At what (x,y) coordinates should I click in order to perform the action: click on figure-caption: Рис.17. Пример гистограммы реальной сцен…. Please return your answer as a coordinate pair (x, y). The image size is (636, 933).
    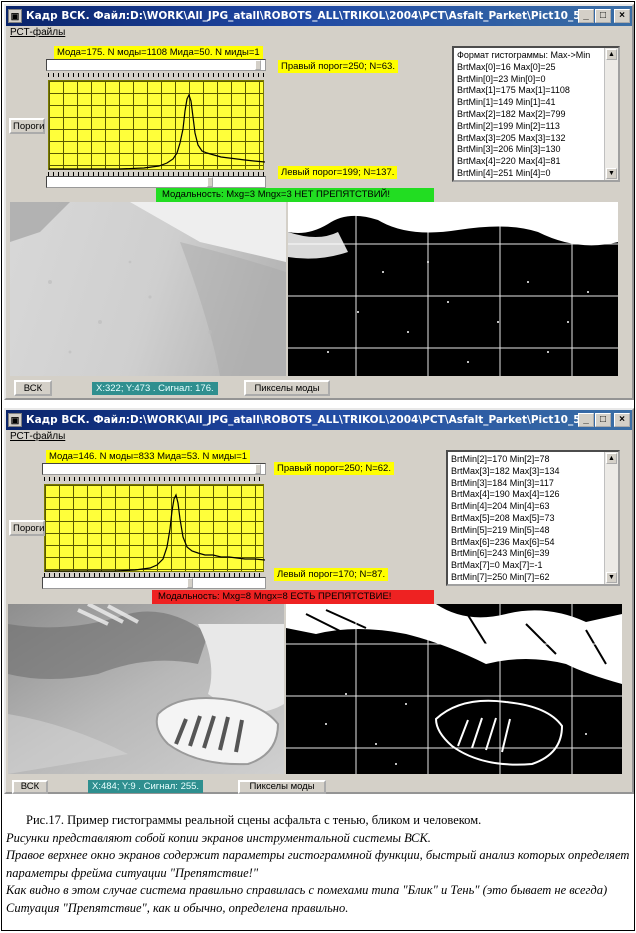
    Looking at the image, I should click on (319, 864).